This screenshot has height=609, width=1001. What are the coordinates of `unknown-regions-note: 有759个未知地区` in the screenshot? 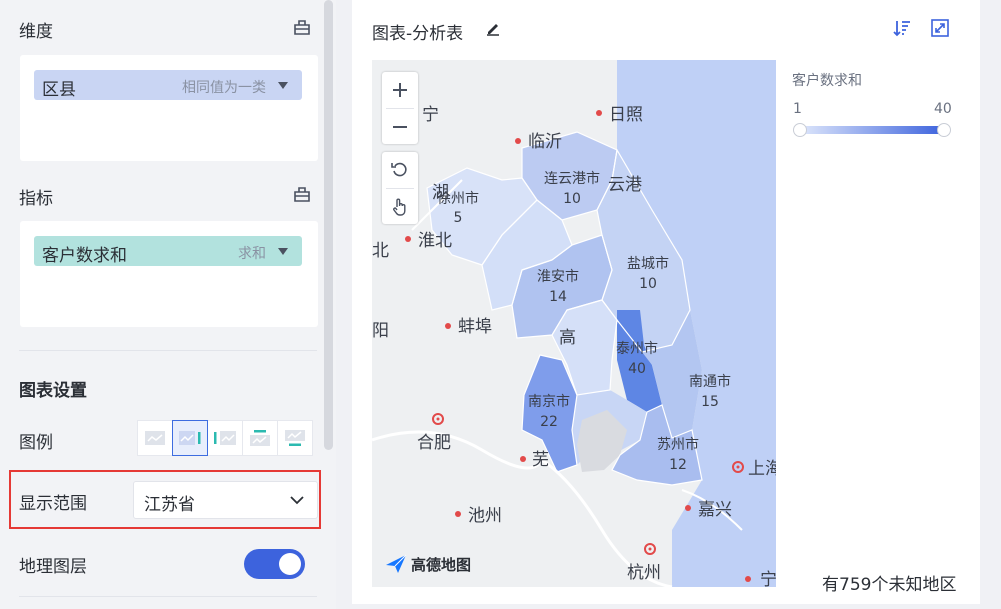 It's located at (889, 585).